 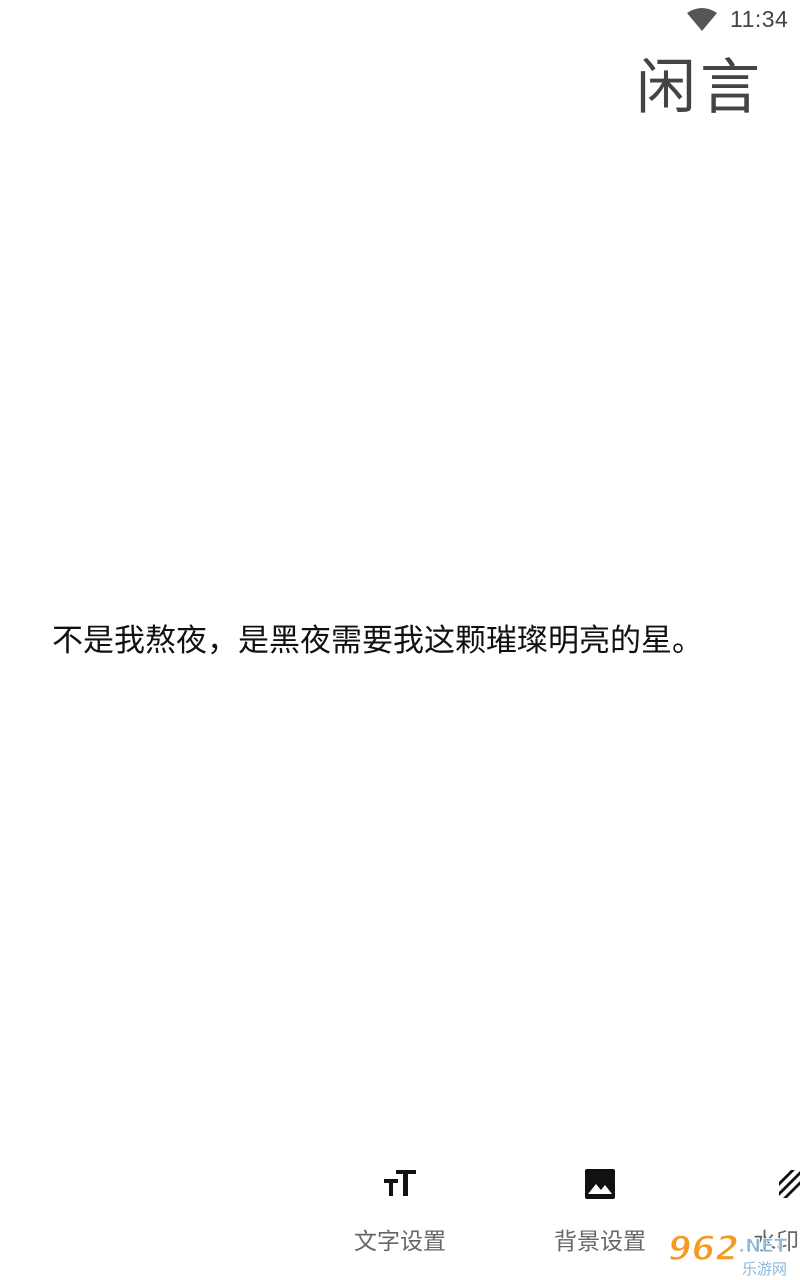 I want to click on wifi-icon, so click(x=702, y=19).